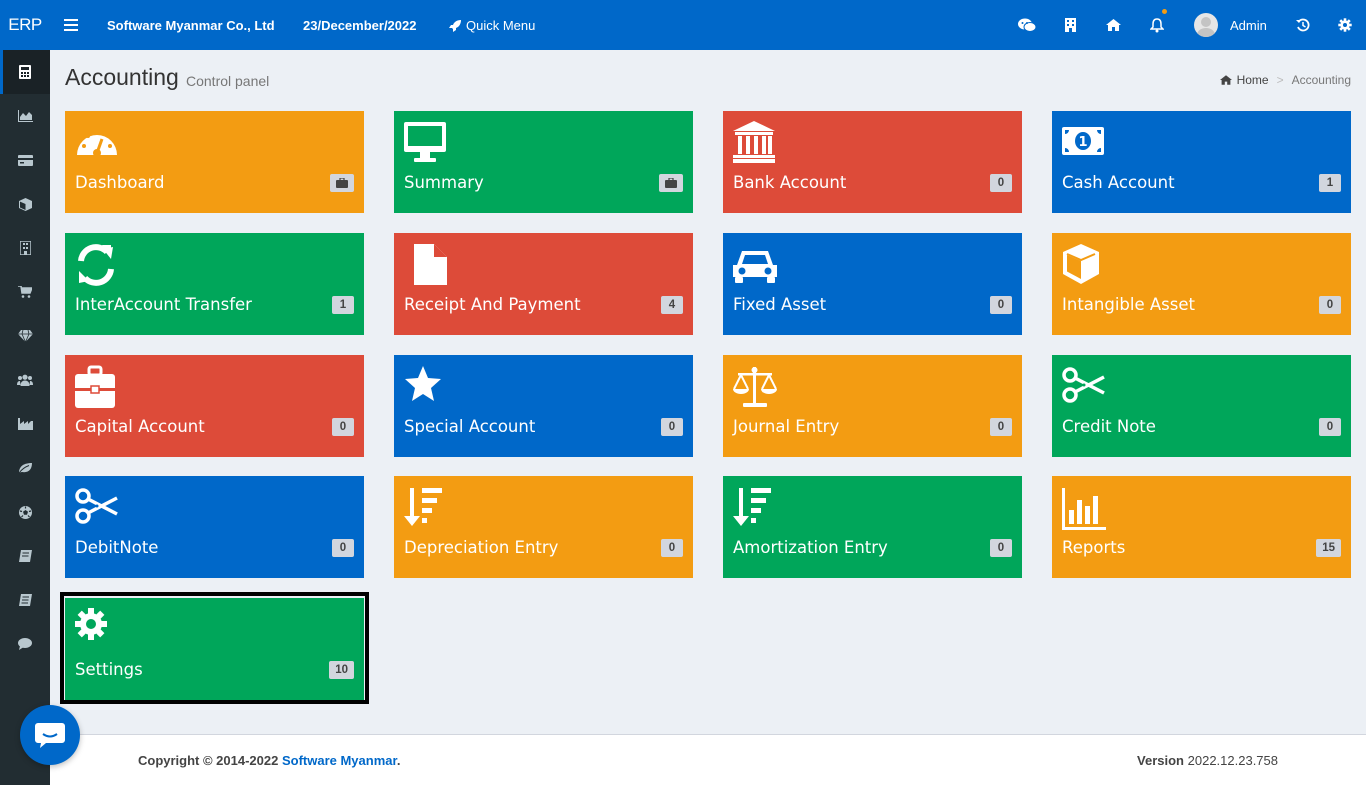 The height and width of the screenshot is (785, 1366). I want to click on sidebar-item-inventory, so click(25, 204).